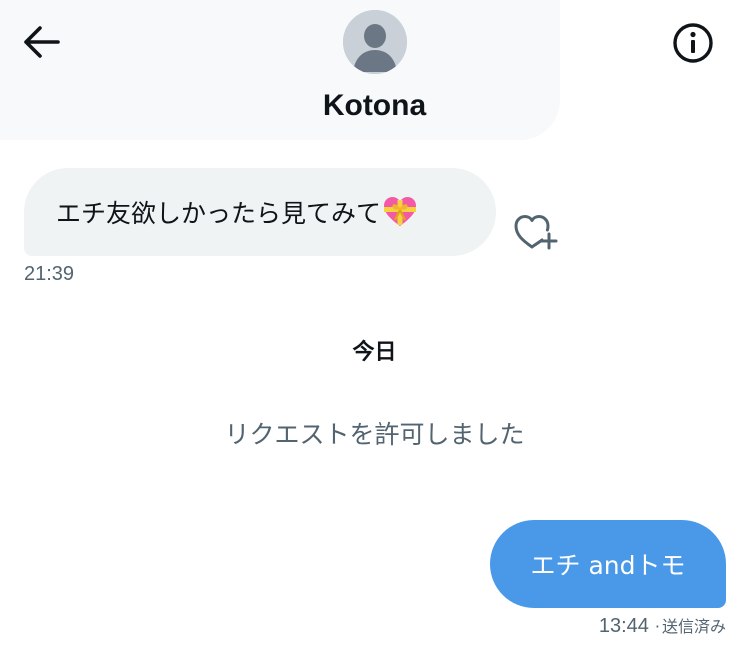 The image size is (749, 658). I want to click on contact-name: Kotona, so click(374, 106).